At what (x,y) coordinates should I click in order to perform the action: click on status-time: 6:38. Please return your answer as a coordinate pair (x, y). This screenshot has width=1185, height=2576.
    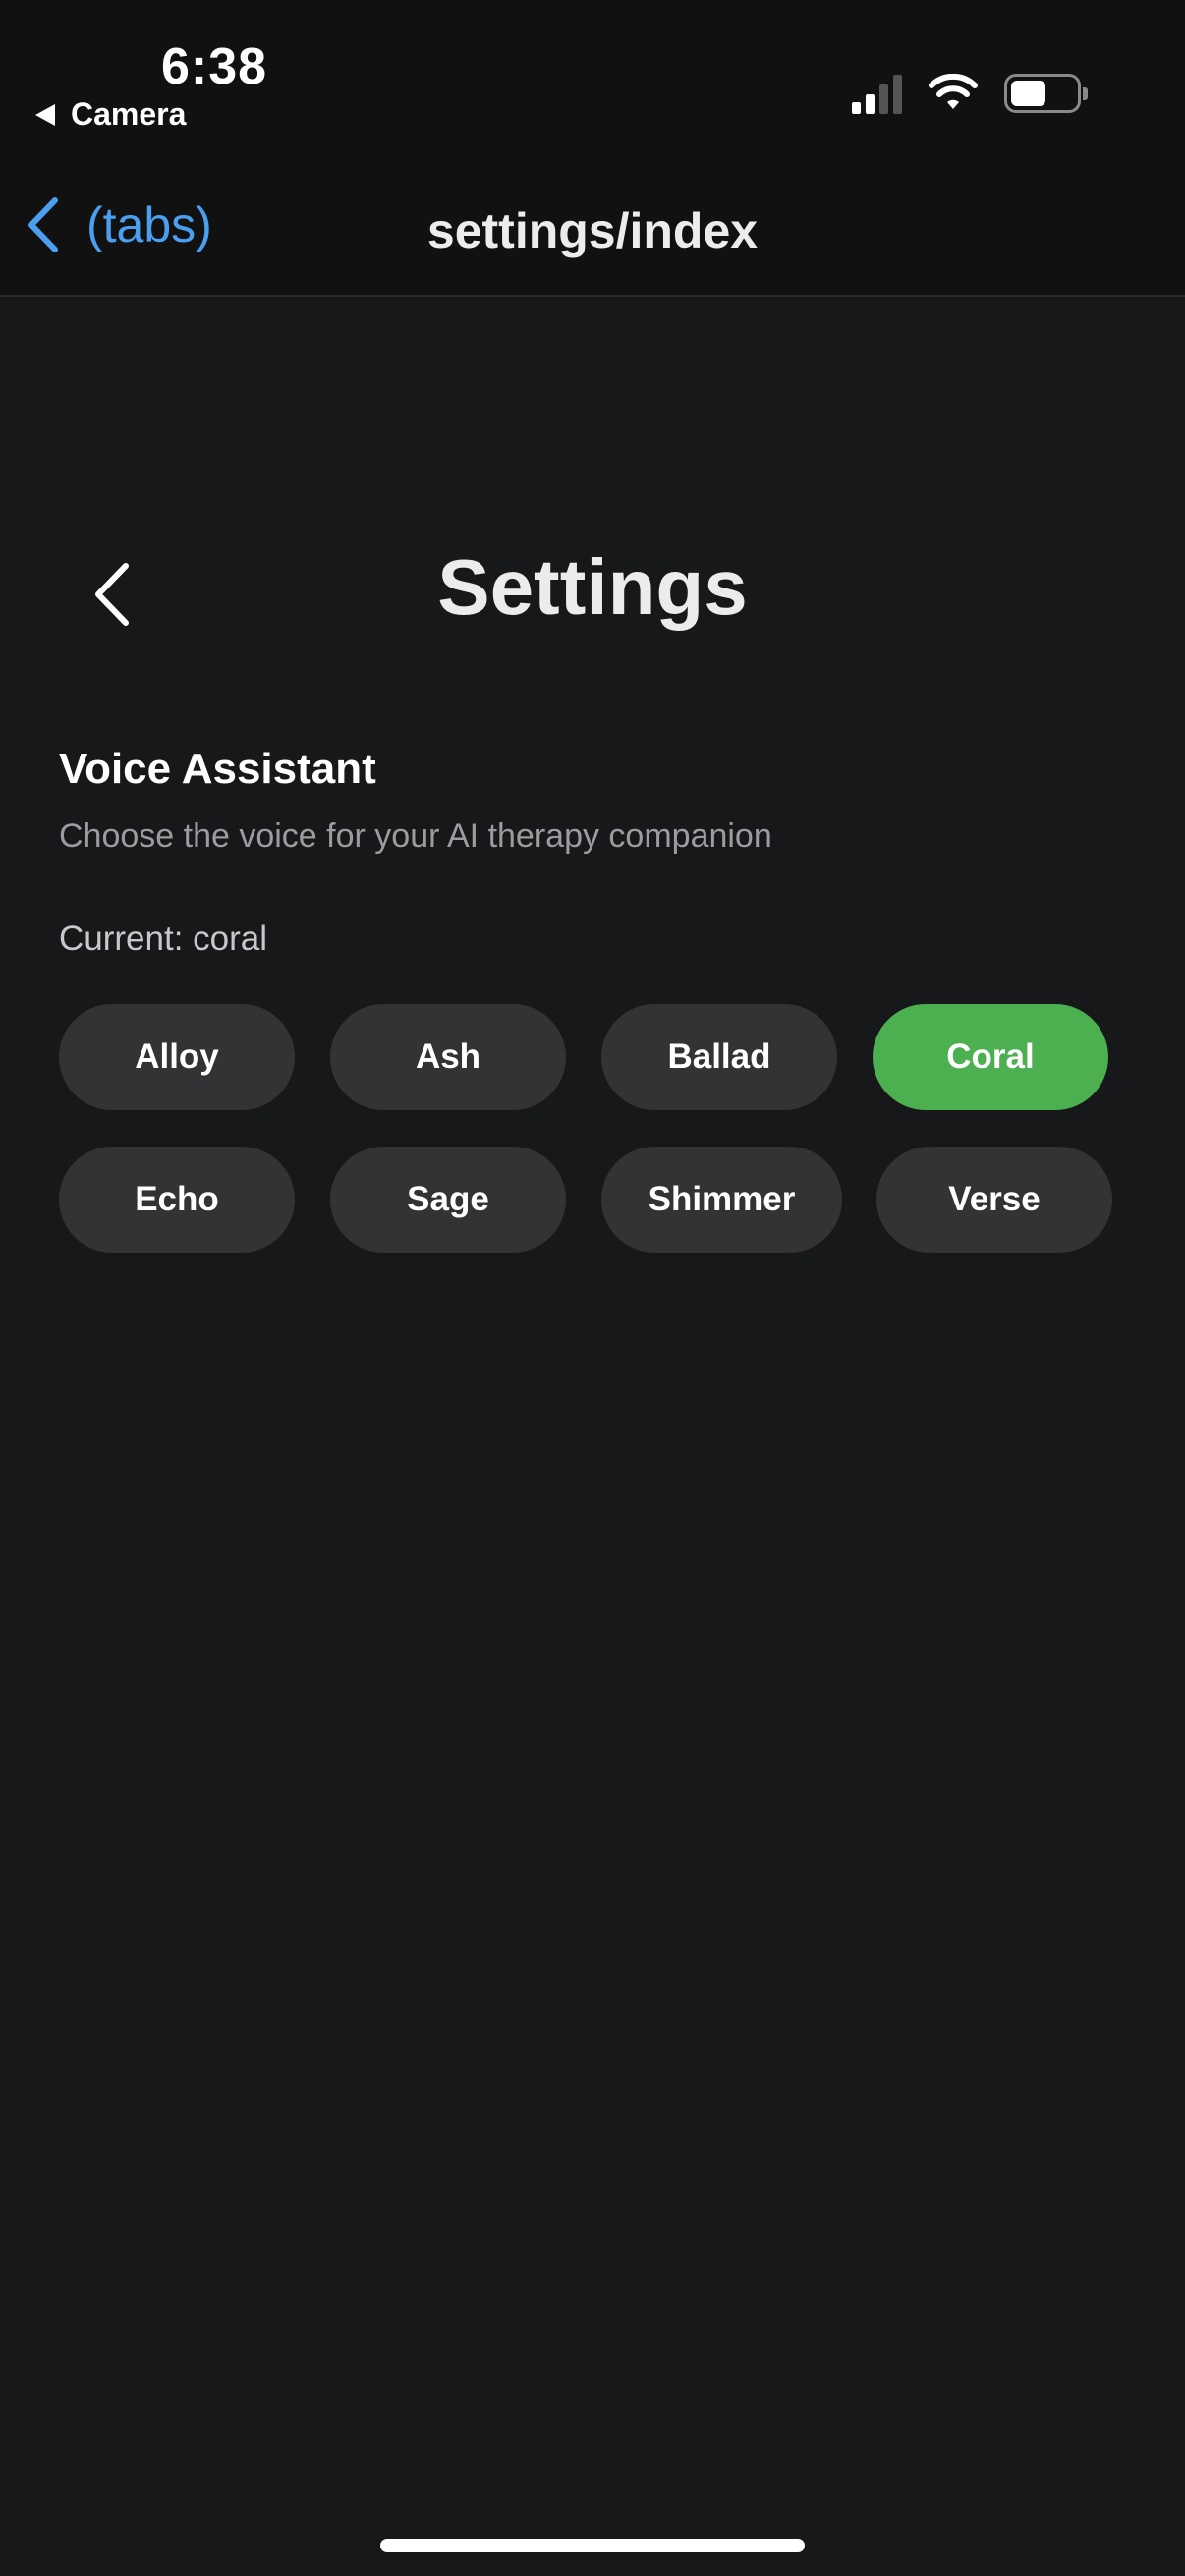
    Looking at the image, I should click on (215, 66).